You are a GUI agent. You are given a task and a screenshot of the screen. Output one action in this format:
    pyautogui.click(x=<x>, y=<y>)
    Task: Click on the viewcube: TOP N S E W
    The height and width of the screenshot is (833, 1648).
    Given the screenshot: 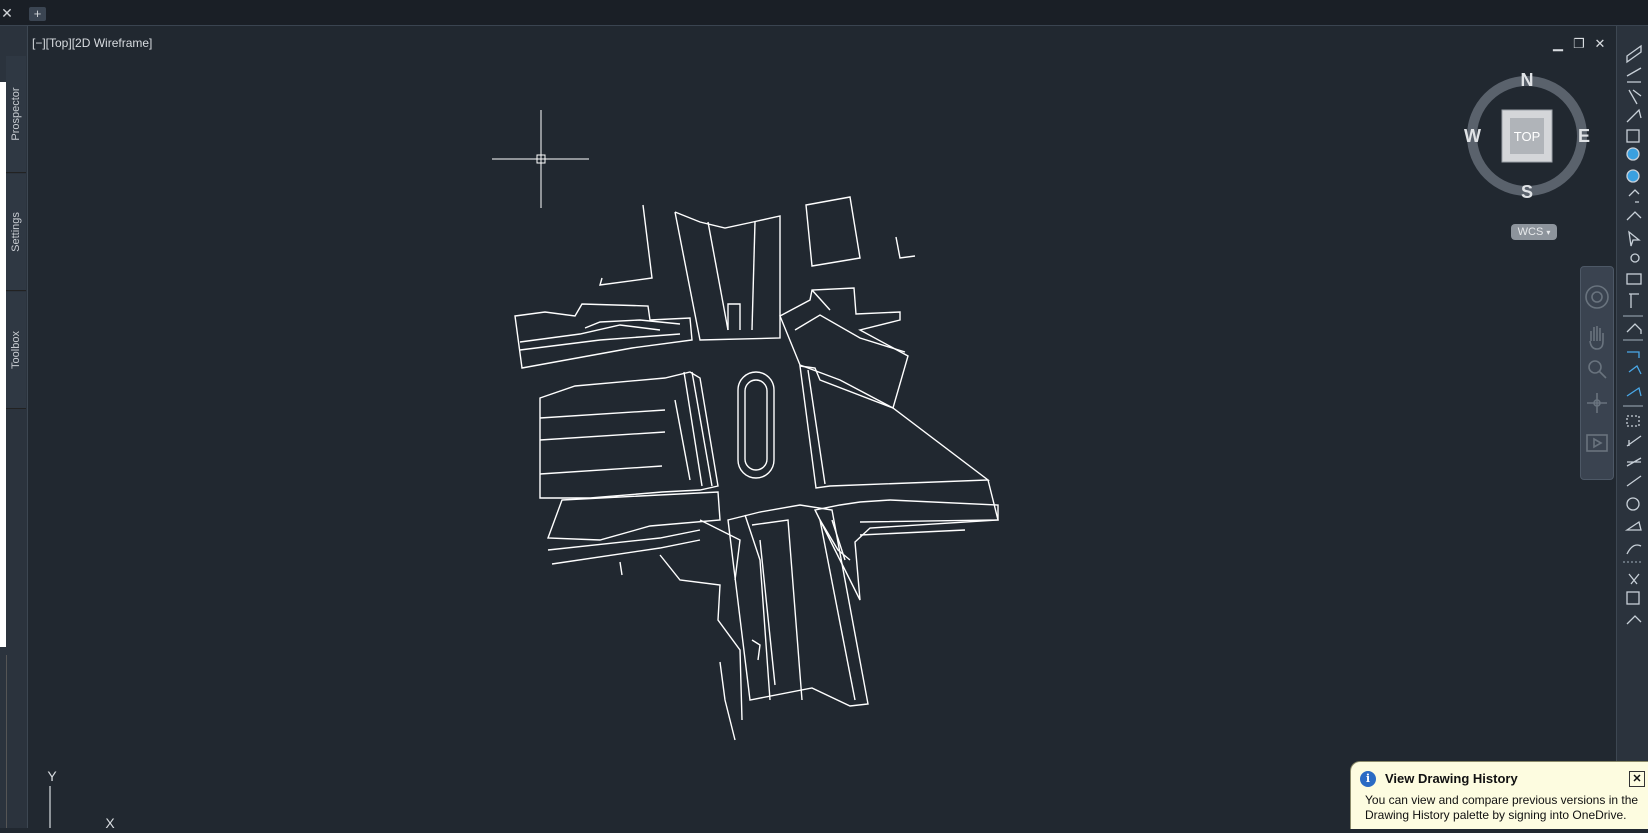 What is the action you would take?
    pyautogui.click(x=1527, y=137)
    